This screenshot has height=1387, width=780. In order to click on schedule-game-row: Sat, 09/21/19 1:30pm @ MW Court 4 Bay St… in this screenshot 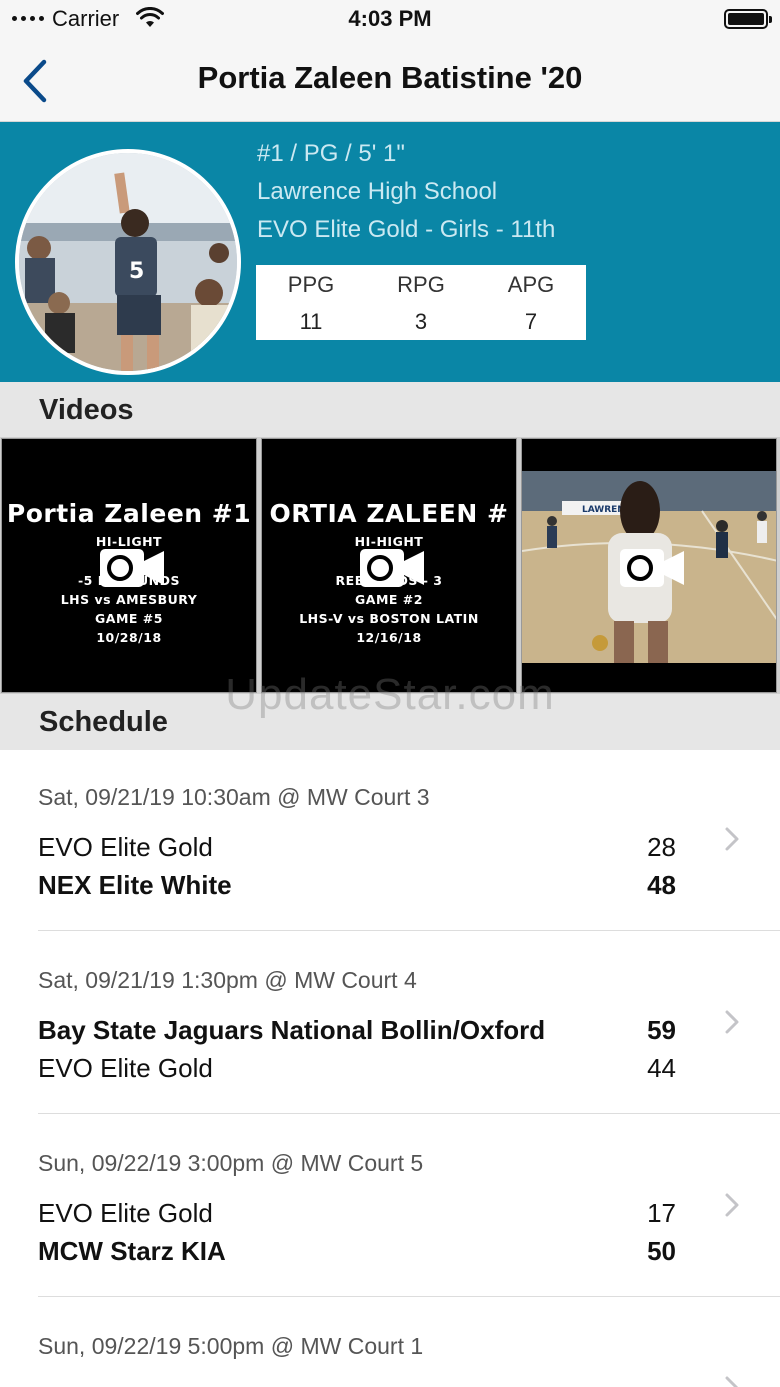, I will do `click(390, 1022)`.